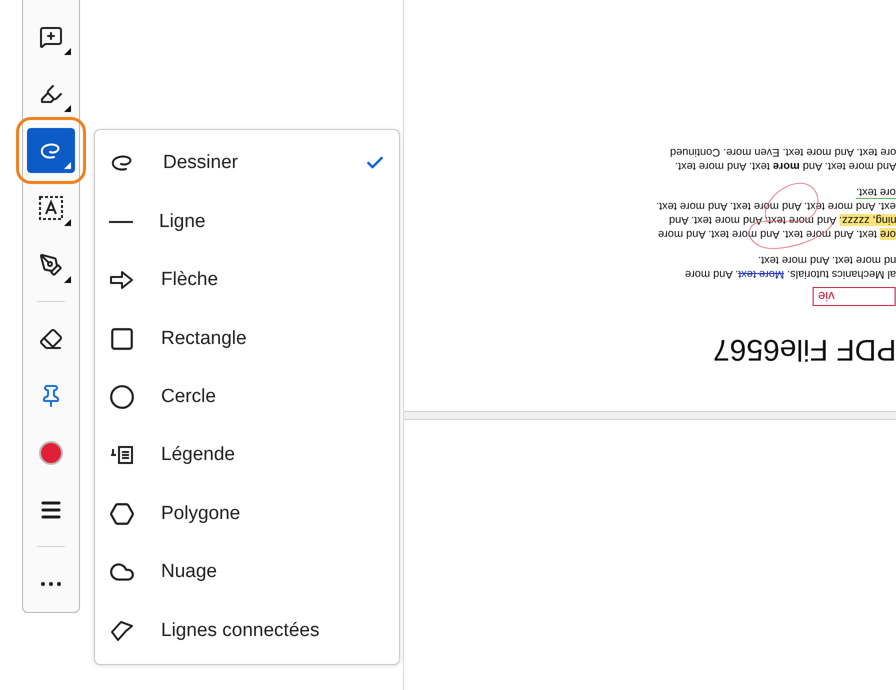  I want to click on annotation-note: vie, so click(854, 296).